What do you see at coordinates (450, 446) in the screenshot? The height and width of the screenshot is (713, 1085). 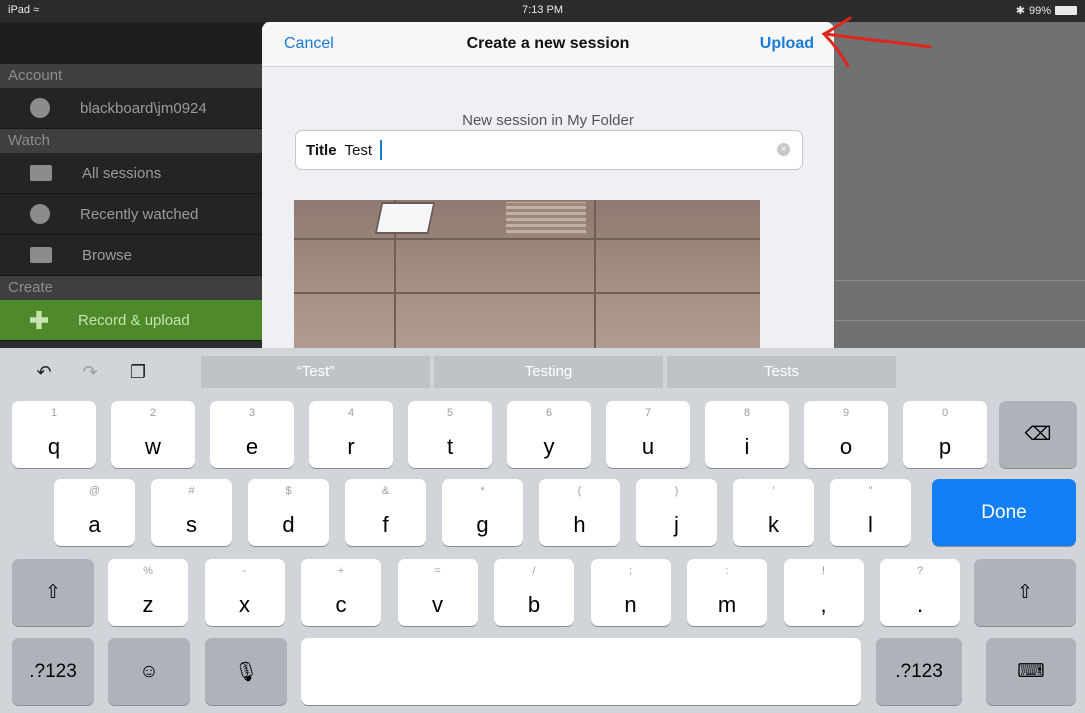 I see `key-char: t` at bounding box center [450, 446].